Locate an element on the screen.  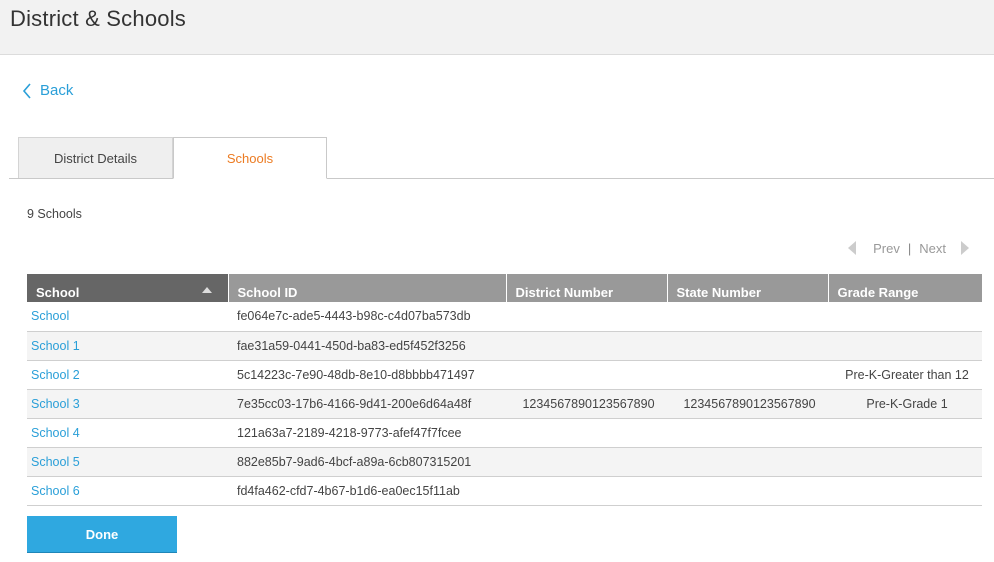
page-header: District & Schools is located at coordinates (497, 27).